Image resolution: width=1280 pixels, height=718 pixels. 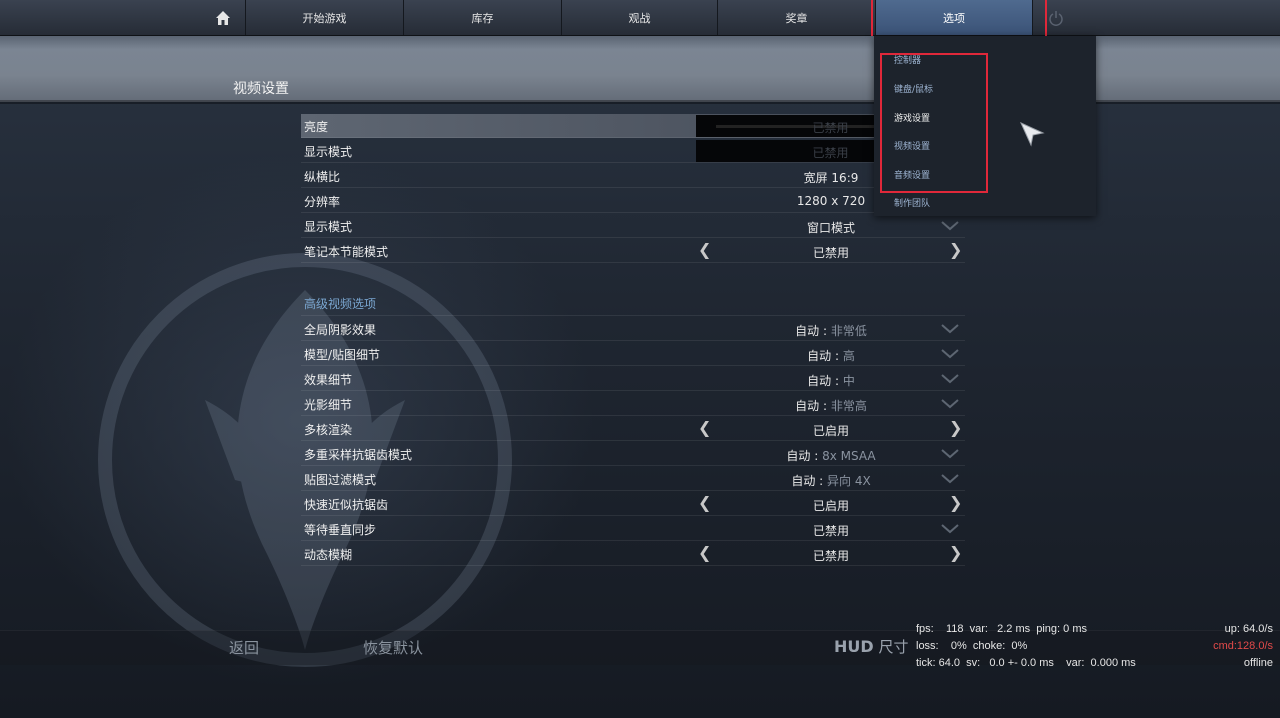 What do you see at coordinates (342, 355) in the screenshot?
I see `setting-label: 模型/贴图细节` at bounding box center [342, 355].